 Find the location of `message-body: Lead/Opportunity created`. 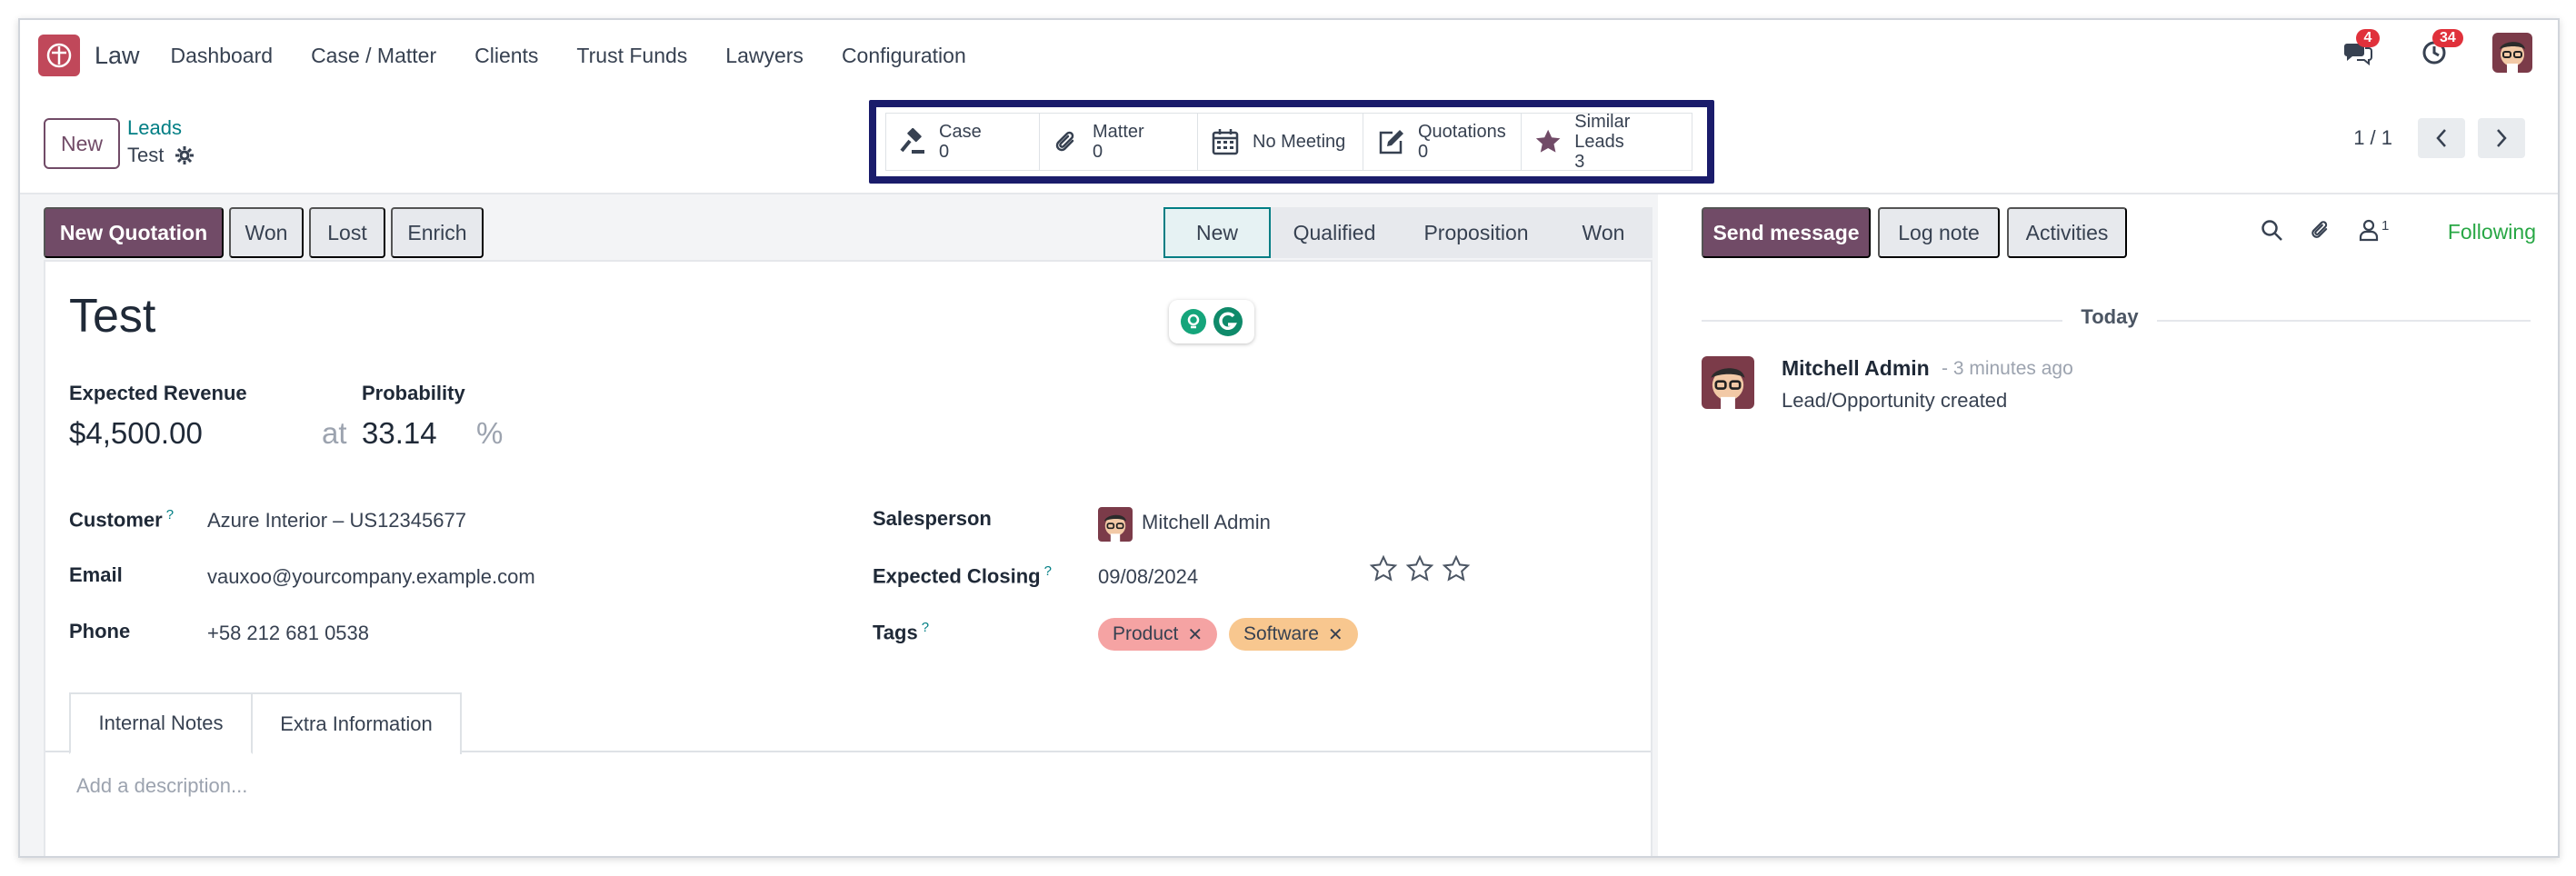

message-body: Lead/Opportunity created is located at coordinates (1895, 400).